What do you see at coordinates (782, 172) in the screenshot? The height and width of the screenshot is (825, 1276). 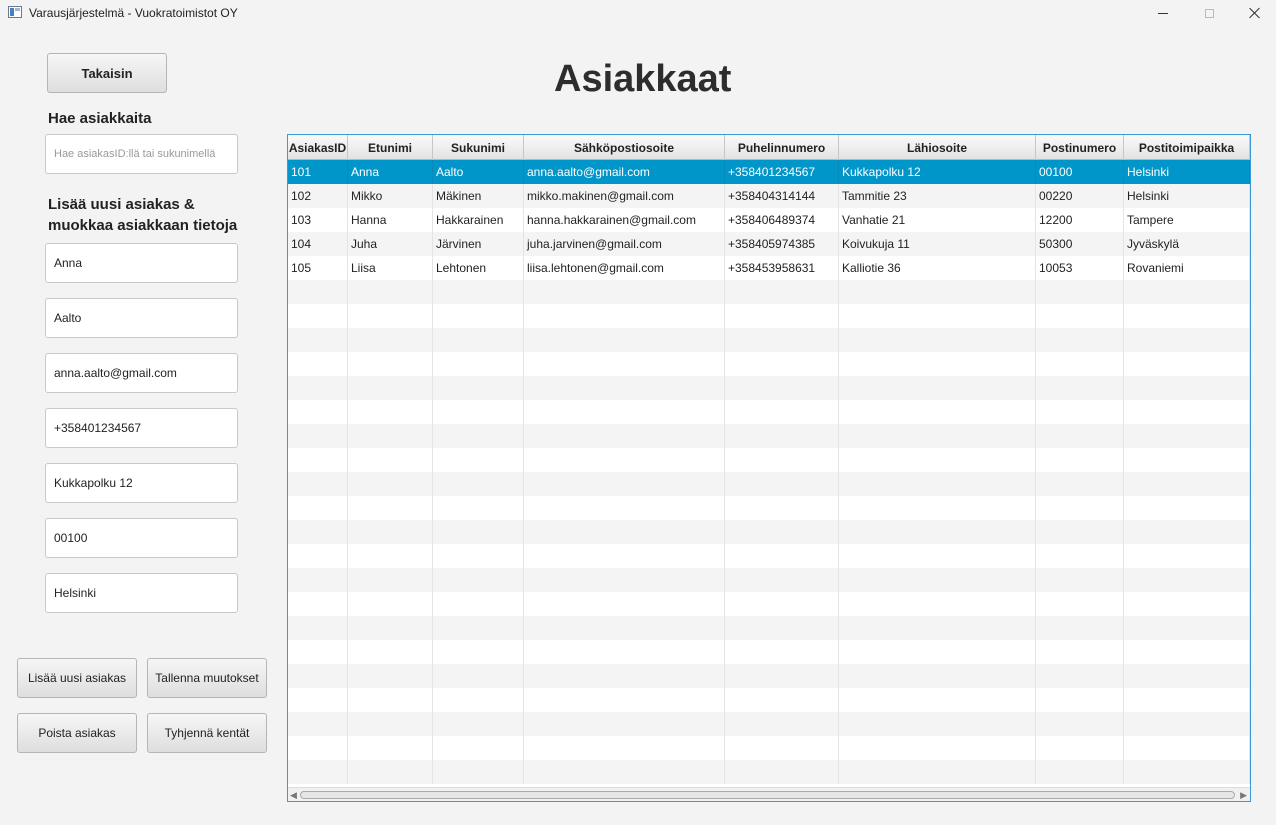 I see `table-cell: +358401234567` at bounding box center [782, 172].